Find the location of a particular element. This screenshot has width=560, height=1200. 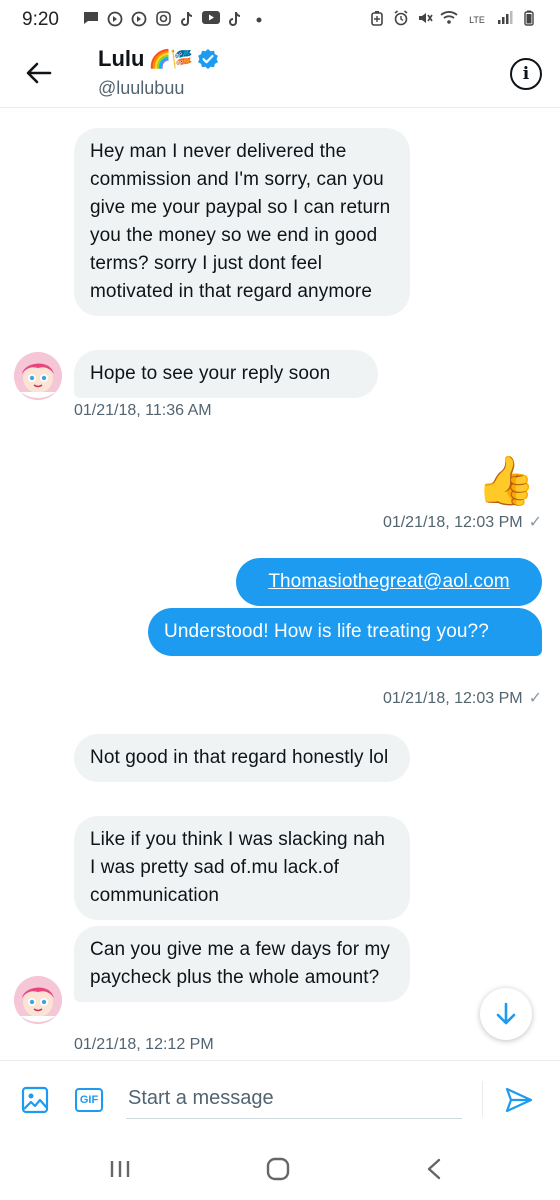

scroll-to-bottom-button is located at coordinates (506, 1014).